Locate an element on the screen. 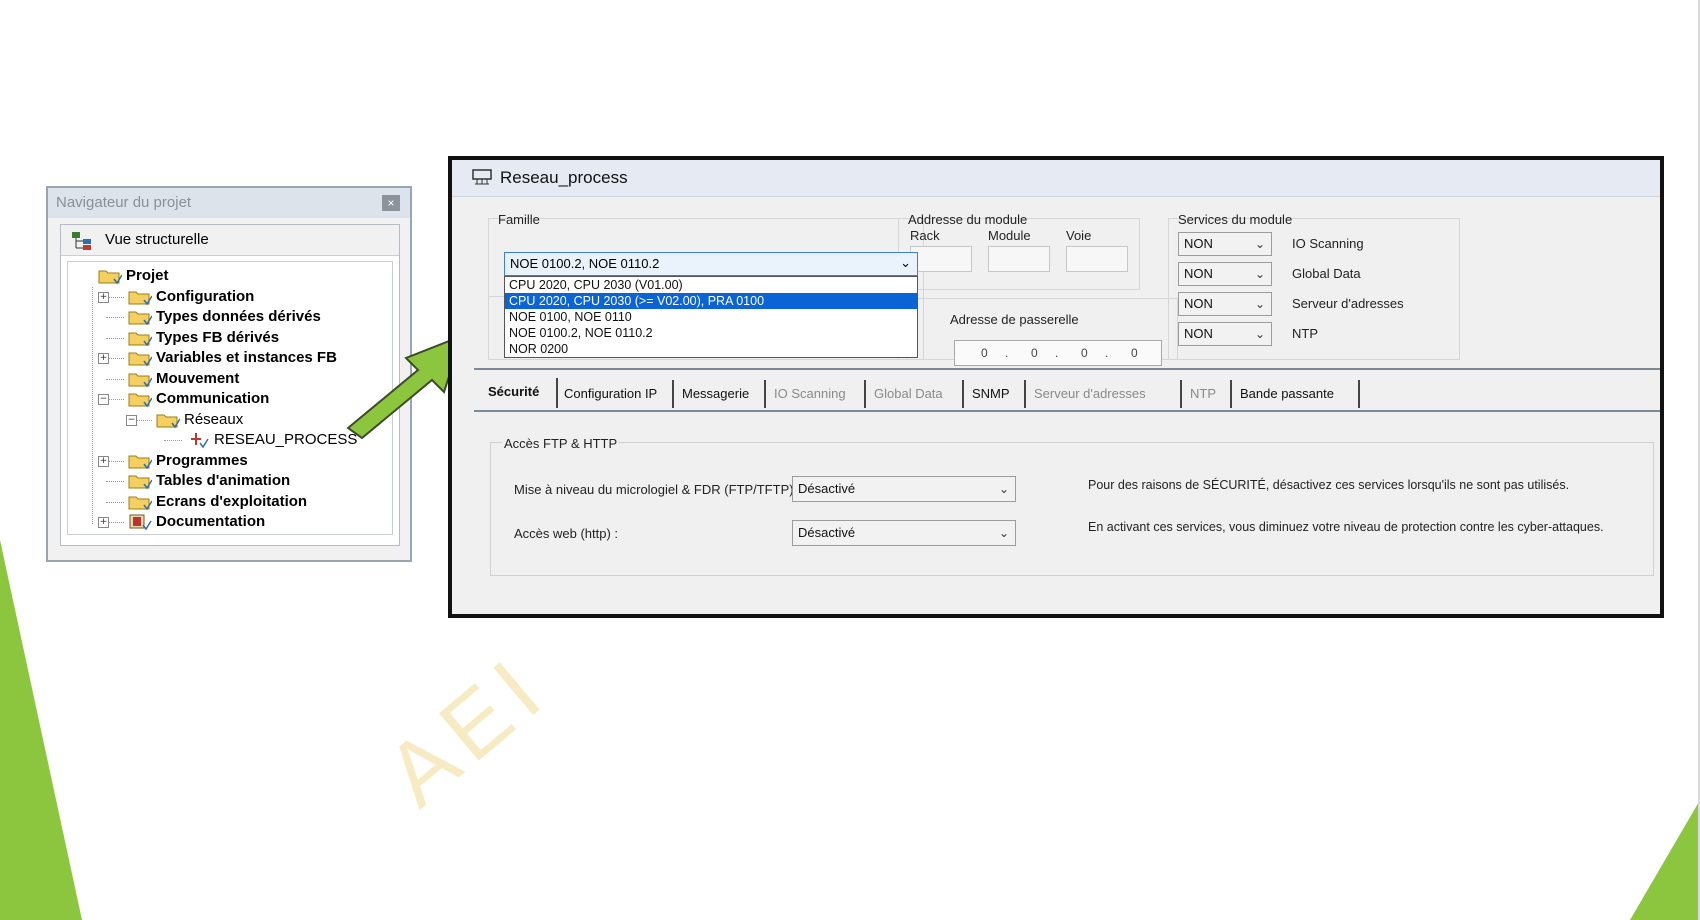 The width and height of the screenshot is (1700, 920). web-access-value: Désactivé is located at coordinates (827, 532).